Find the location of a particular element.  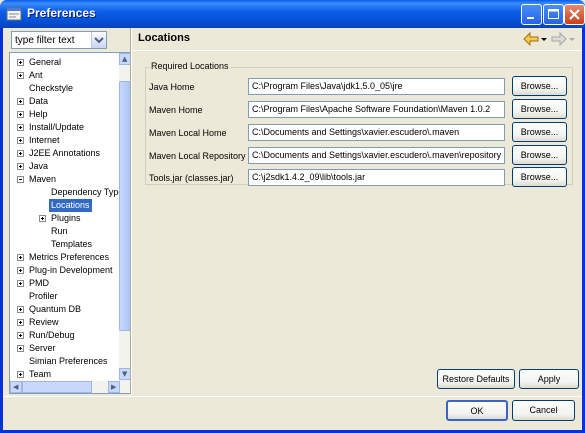

page-title: Locations is located at coordinates (164, 38).